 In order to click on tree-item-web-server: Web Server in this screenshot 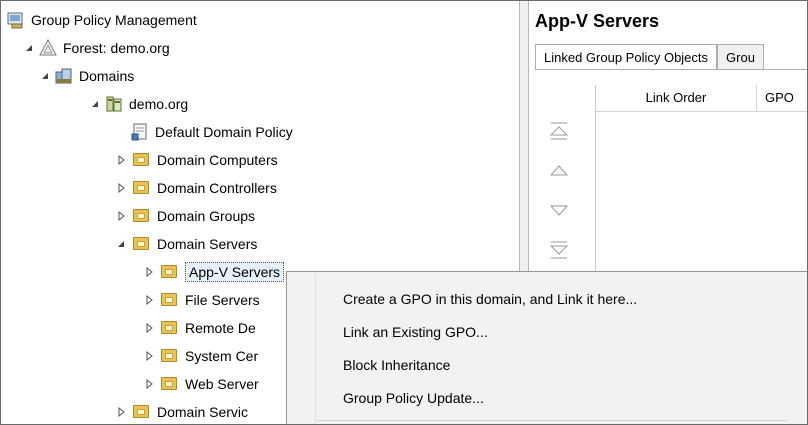, I will do `click(201, 384)`.